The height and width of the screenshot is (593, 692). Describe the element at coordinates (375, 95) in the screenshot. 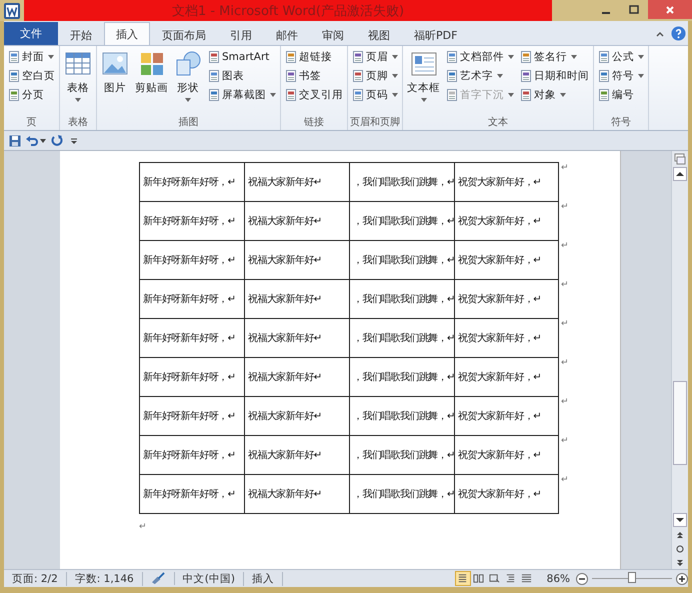

I see `ribbon-button: 页码` at that location.